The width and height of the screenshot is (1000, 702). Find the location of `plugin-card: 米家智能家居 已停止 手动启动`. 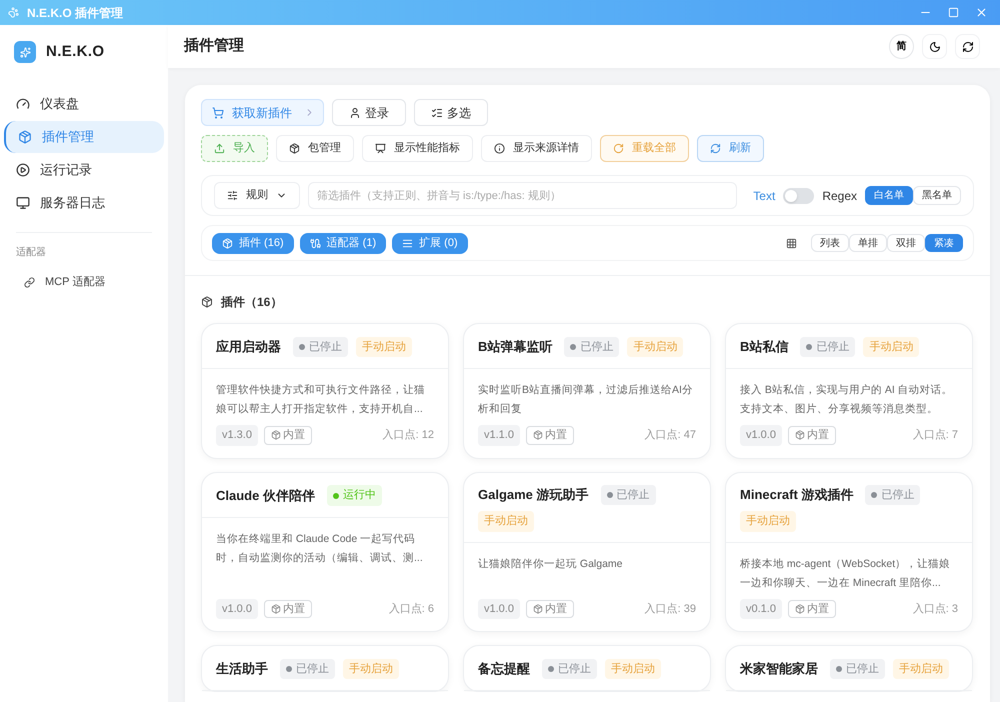

plugin-card: 米家智能家居 已停止 手动启动 is located at coordinates (849, 668).